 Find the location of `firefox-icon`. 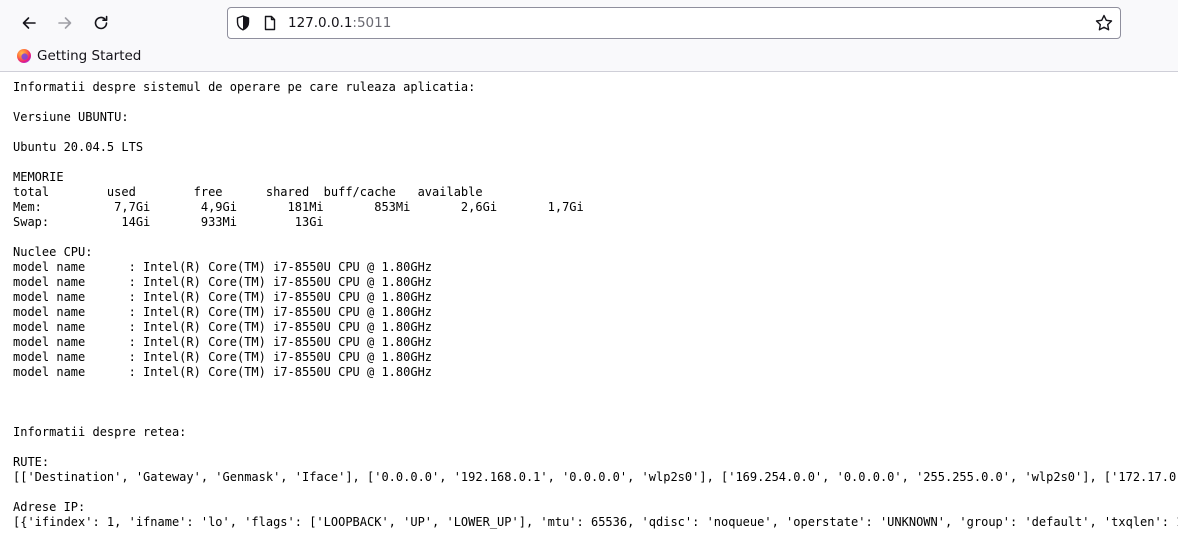

firefox-icon is located at coordinates (24, 56).